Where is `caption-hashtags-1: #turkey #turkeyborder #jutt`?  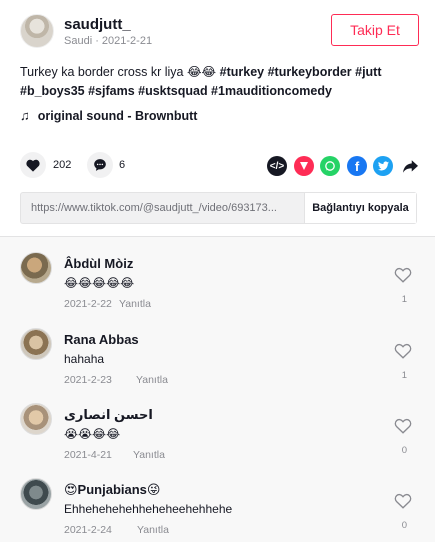 caption-hashtags-1: #turkey #turkeyborder #jutt is located at coordinates (301, 72).